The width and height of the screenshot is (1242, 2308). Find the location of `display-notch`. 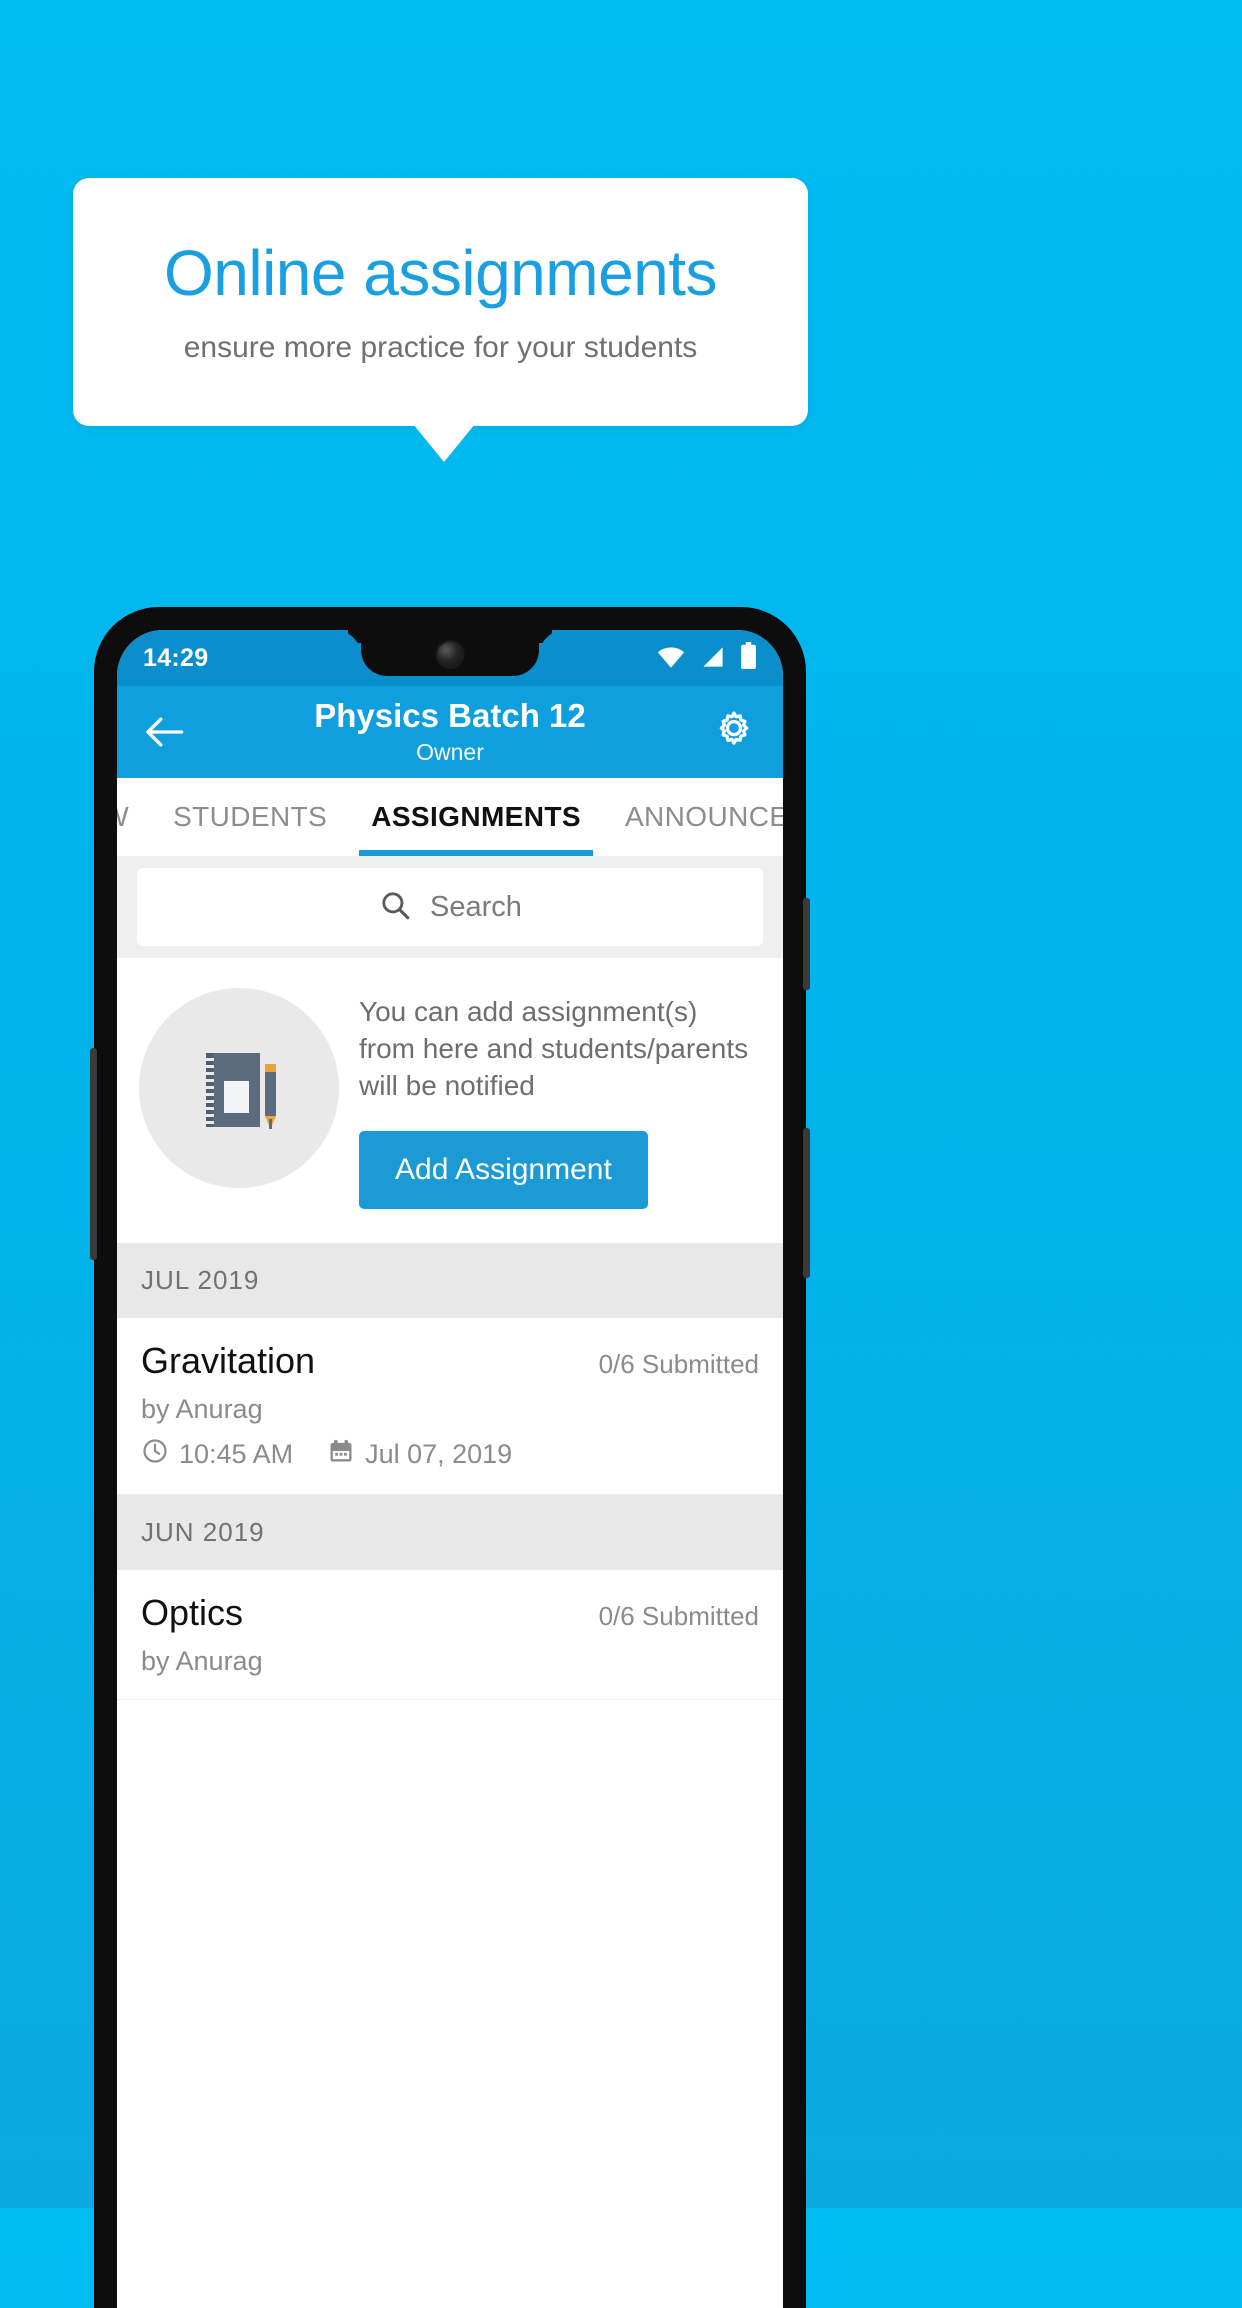

display-notch is located at coordinates (450, 653).